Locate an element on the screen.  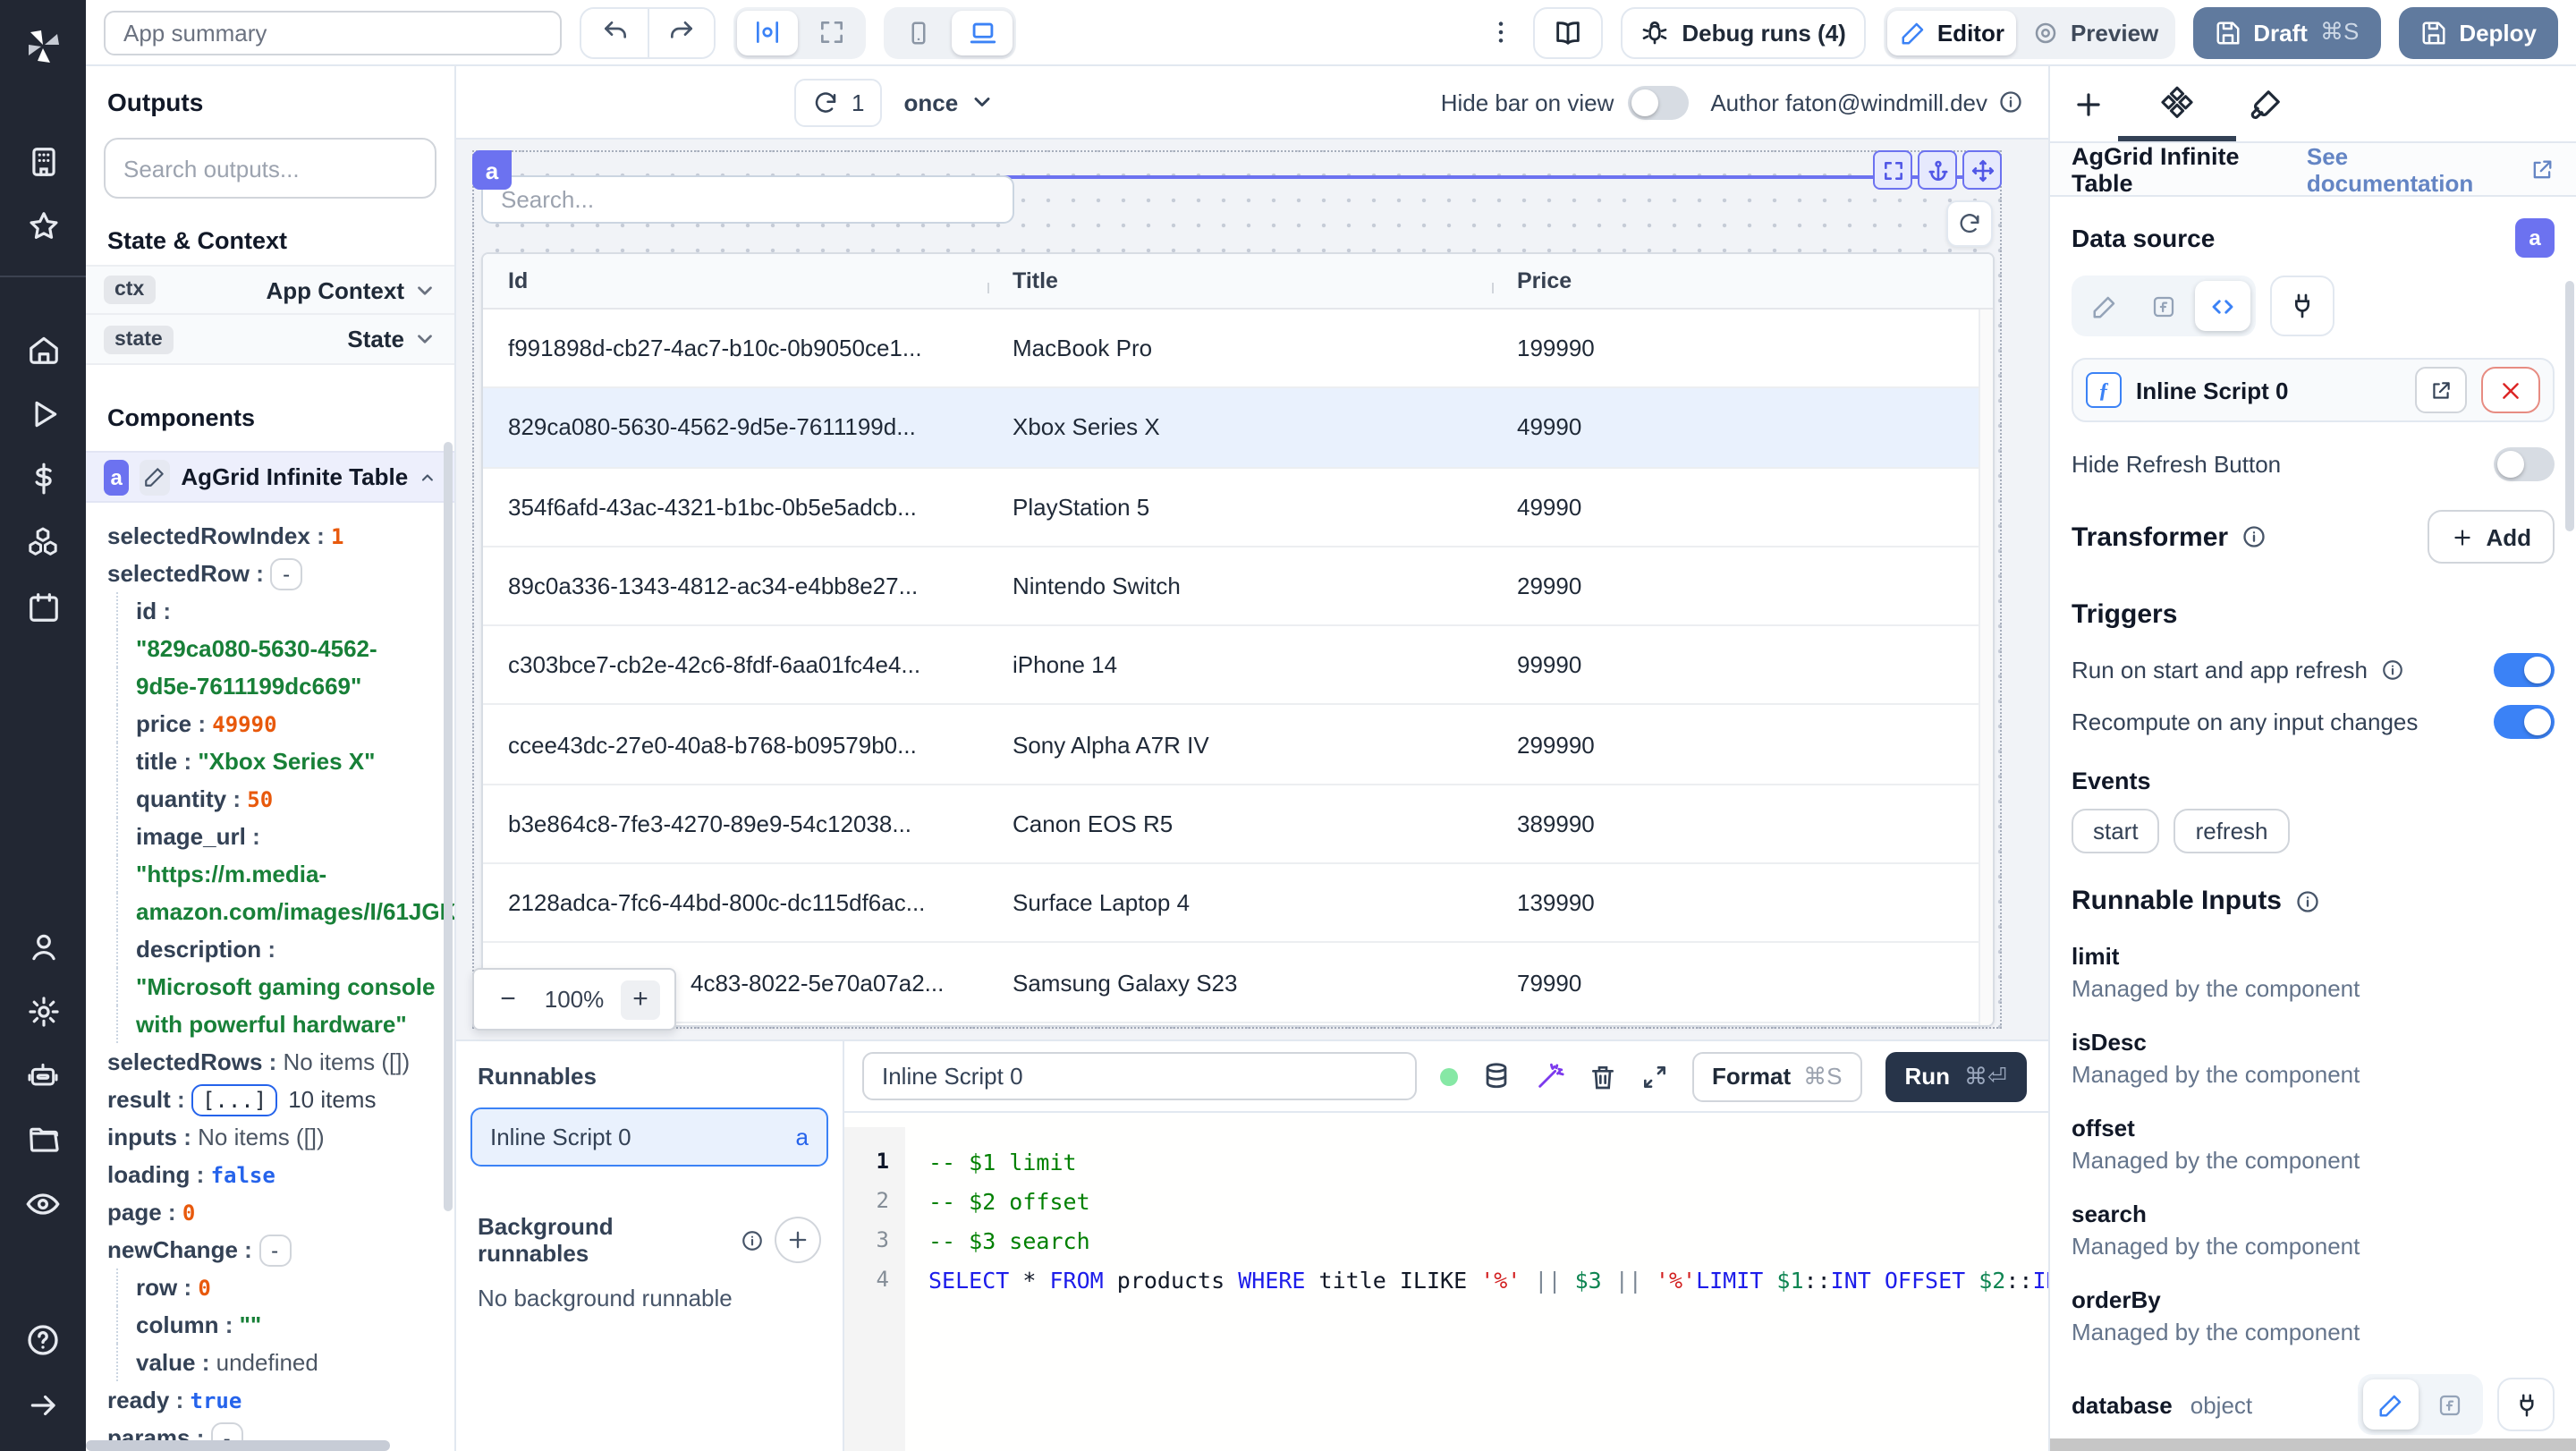
outputs-vertical-scrollbar is located at coordinates (448, 826).